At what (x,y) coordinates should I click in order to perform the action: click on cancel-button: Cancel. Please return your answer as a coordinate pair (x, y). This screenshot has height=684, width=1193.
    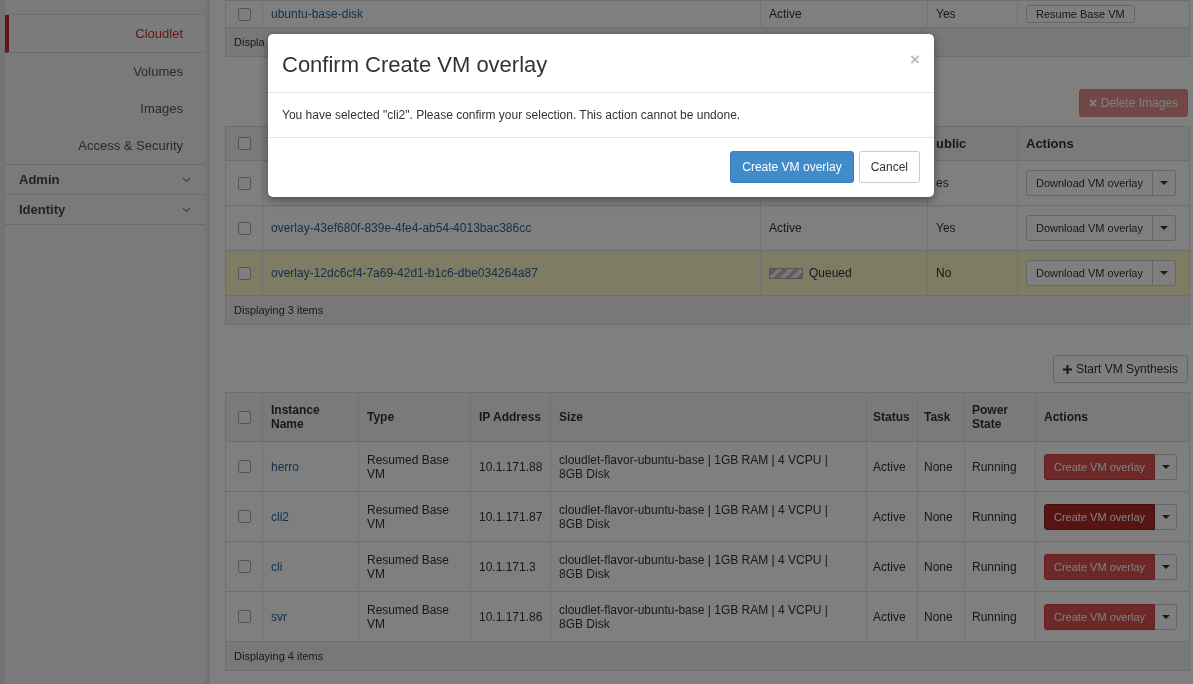
    Looking at the image, I should click on (889, 167).